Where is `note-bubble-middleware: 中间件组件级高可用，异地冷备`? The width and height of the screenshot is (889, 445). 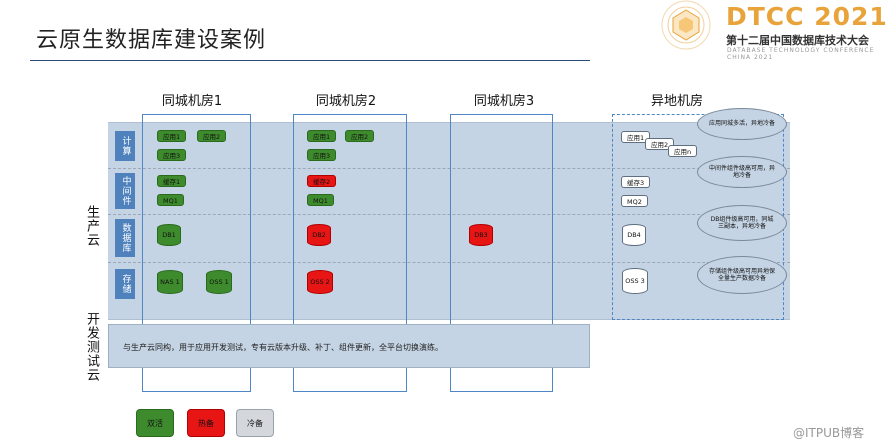 note-bubble-middleware: 中间件组件级高可用，异地冷备 is located at coordinates (742, 172).